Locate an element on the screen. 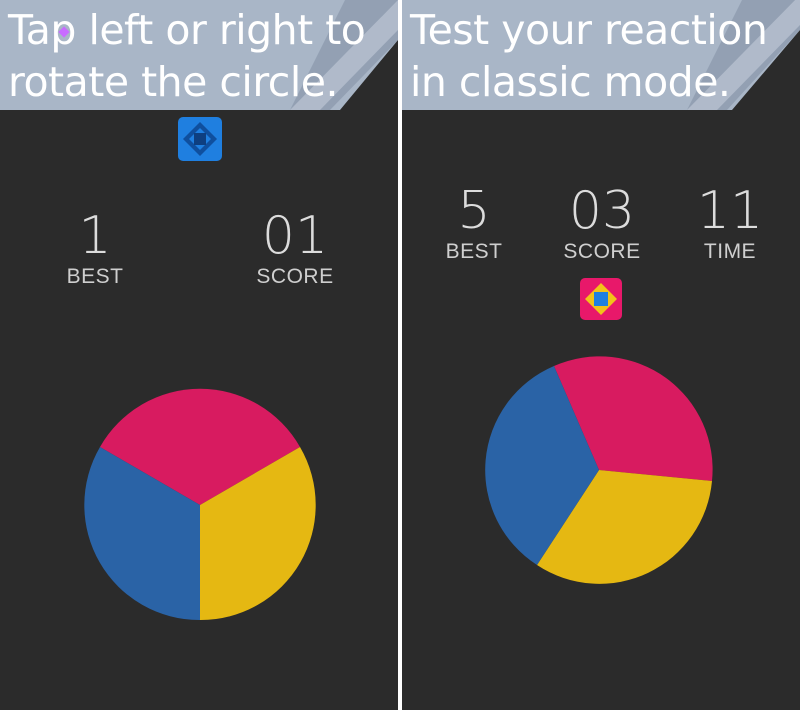 This screenshot has width=800, height=710. best-value: 5 is located at coordinates (474, 211).